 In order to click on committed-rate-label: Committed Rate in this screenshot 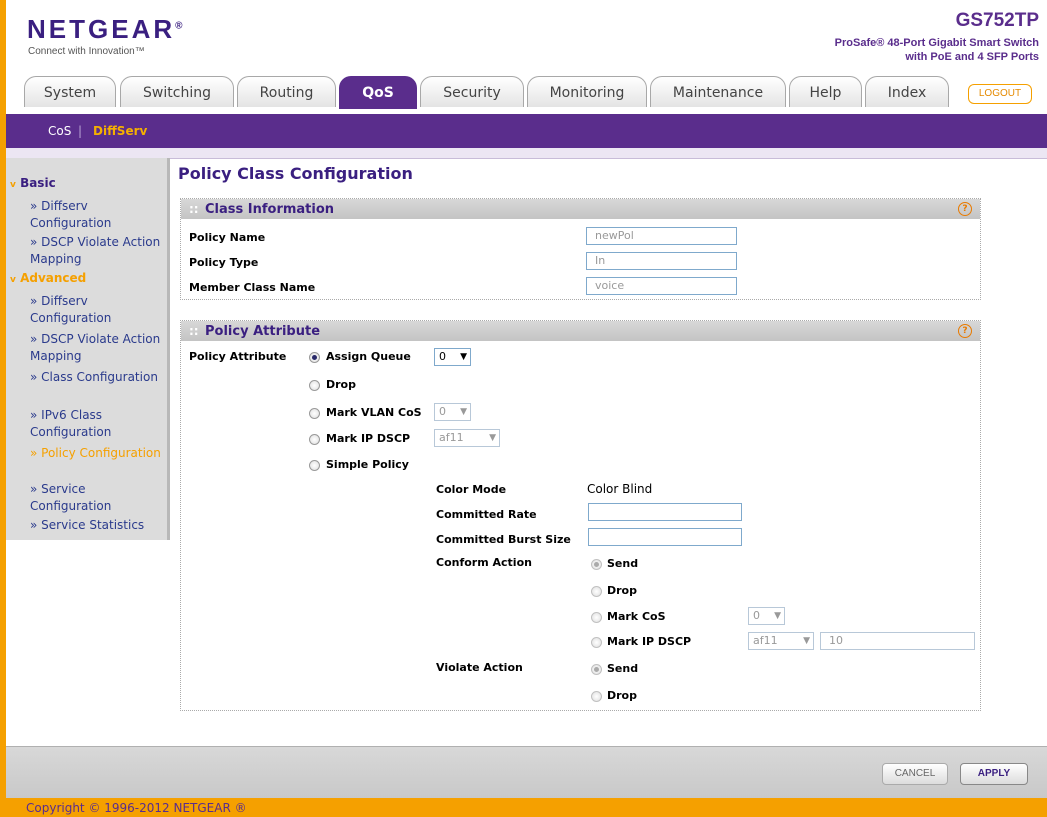, I will do `click(486, 514)`.